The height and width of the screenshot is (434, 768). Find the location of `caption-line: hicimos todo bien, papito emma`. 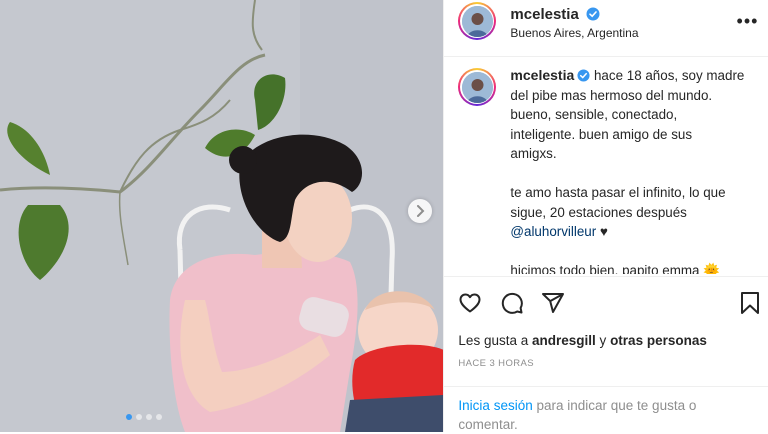

caption-line: hicimos todo bien, papito emma is located at coordinates (605, 268).